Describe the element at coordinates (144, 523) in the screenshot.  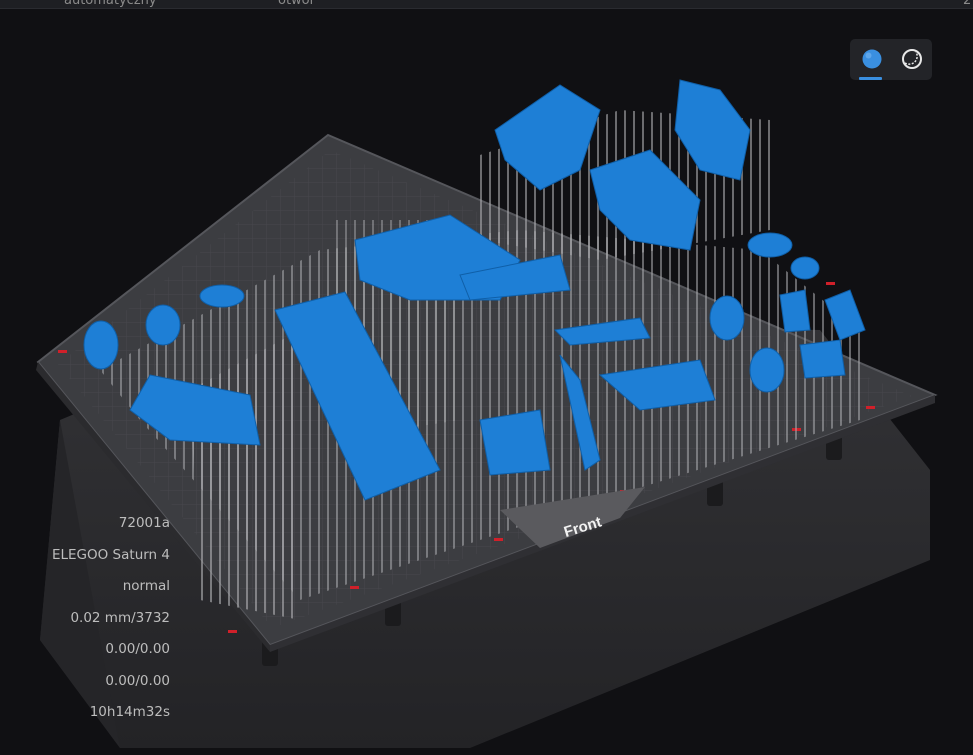
I see `info-file-name: 72001a` at that location.